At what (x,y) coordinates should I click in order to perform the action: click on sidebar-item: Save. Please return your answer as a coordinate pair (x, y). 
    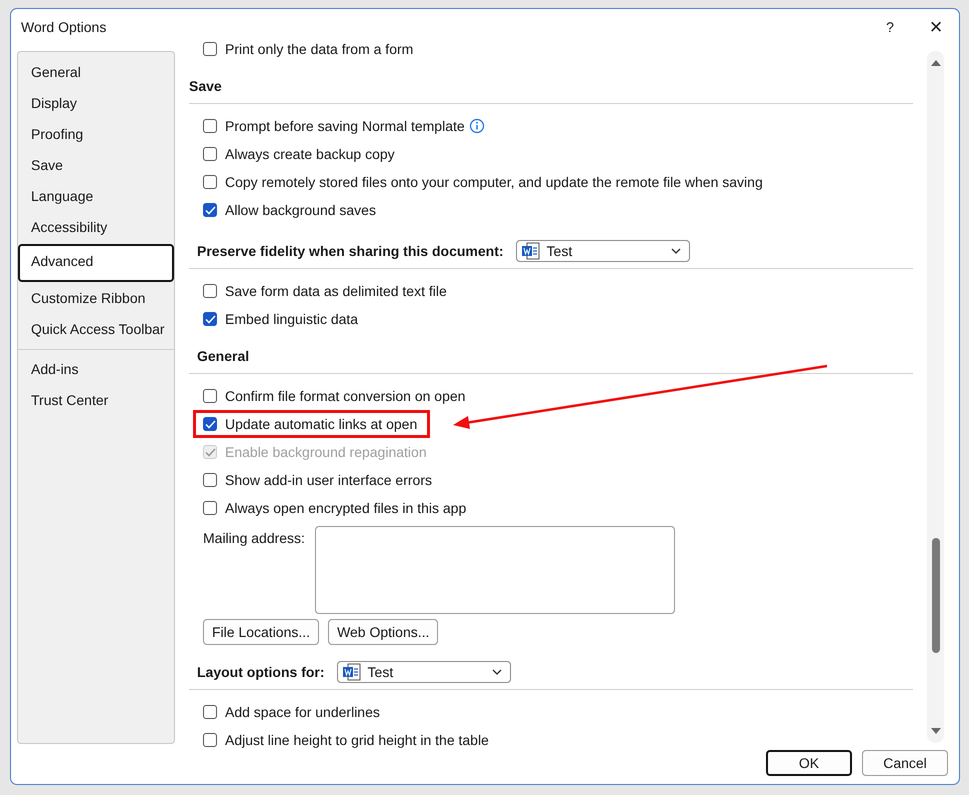
    Looking at the image, I should click on (96, 165).